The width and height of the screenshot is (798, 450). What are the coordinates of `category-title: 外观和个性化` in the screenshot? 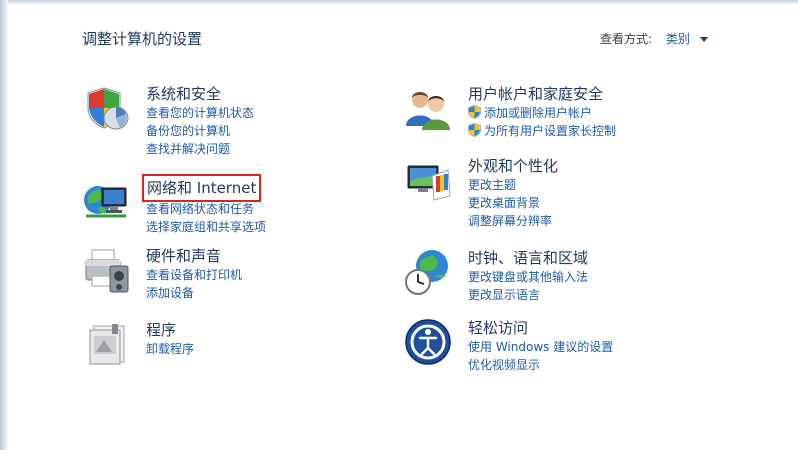 It's located at (513, 166).